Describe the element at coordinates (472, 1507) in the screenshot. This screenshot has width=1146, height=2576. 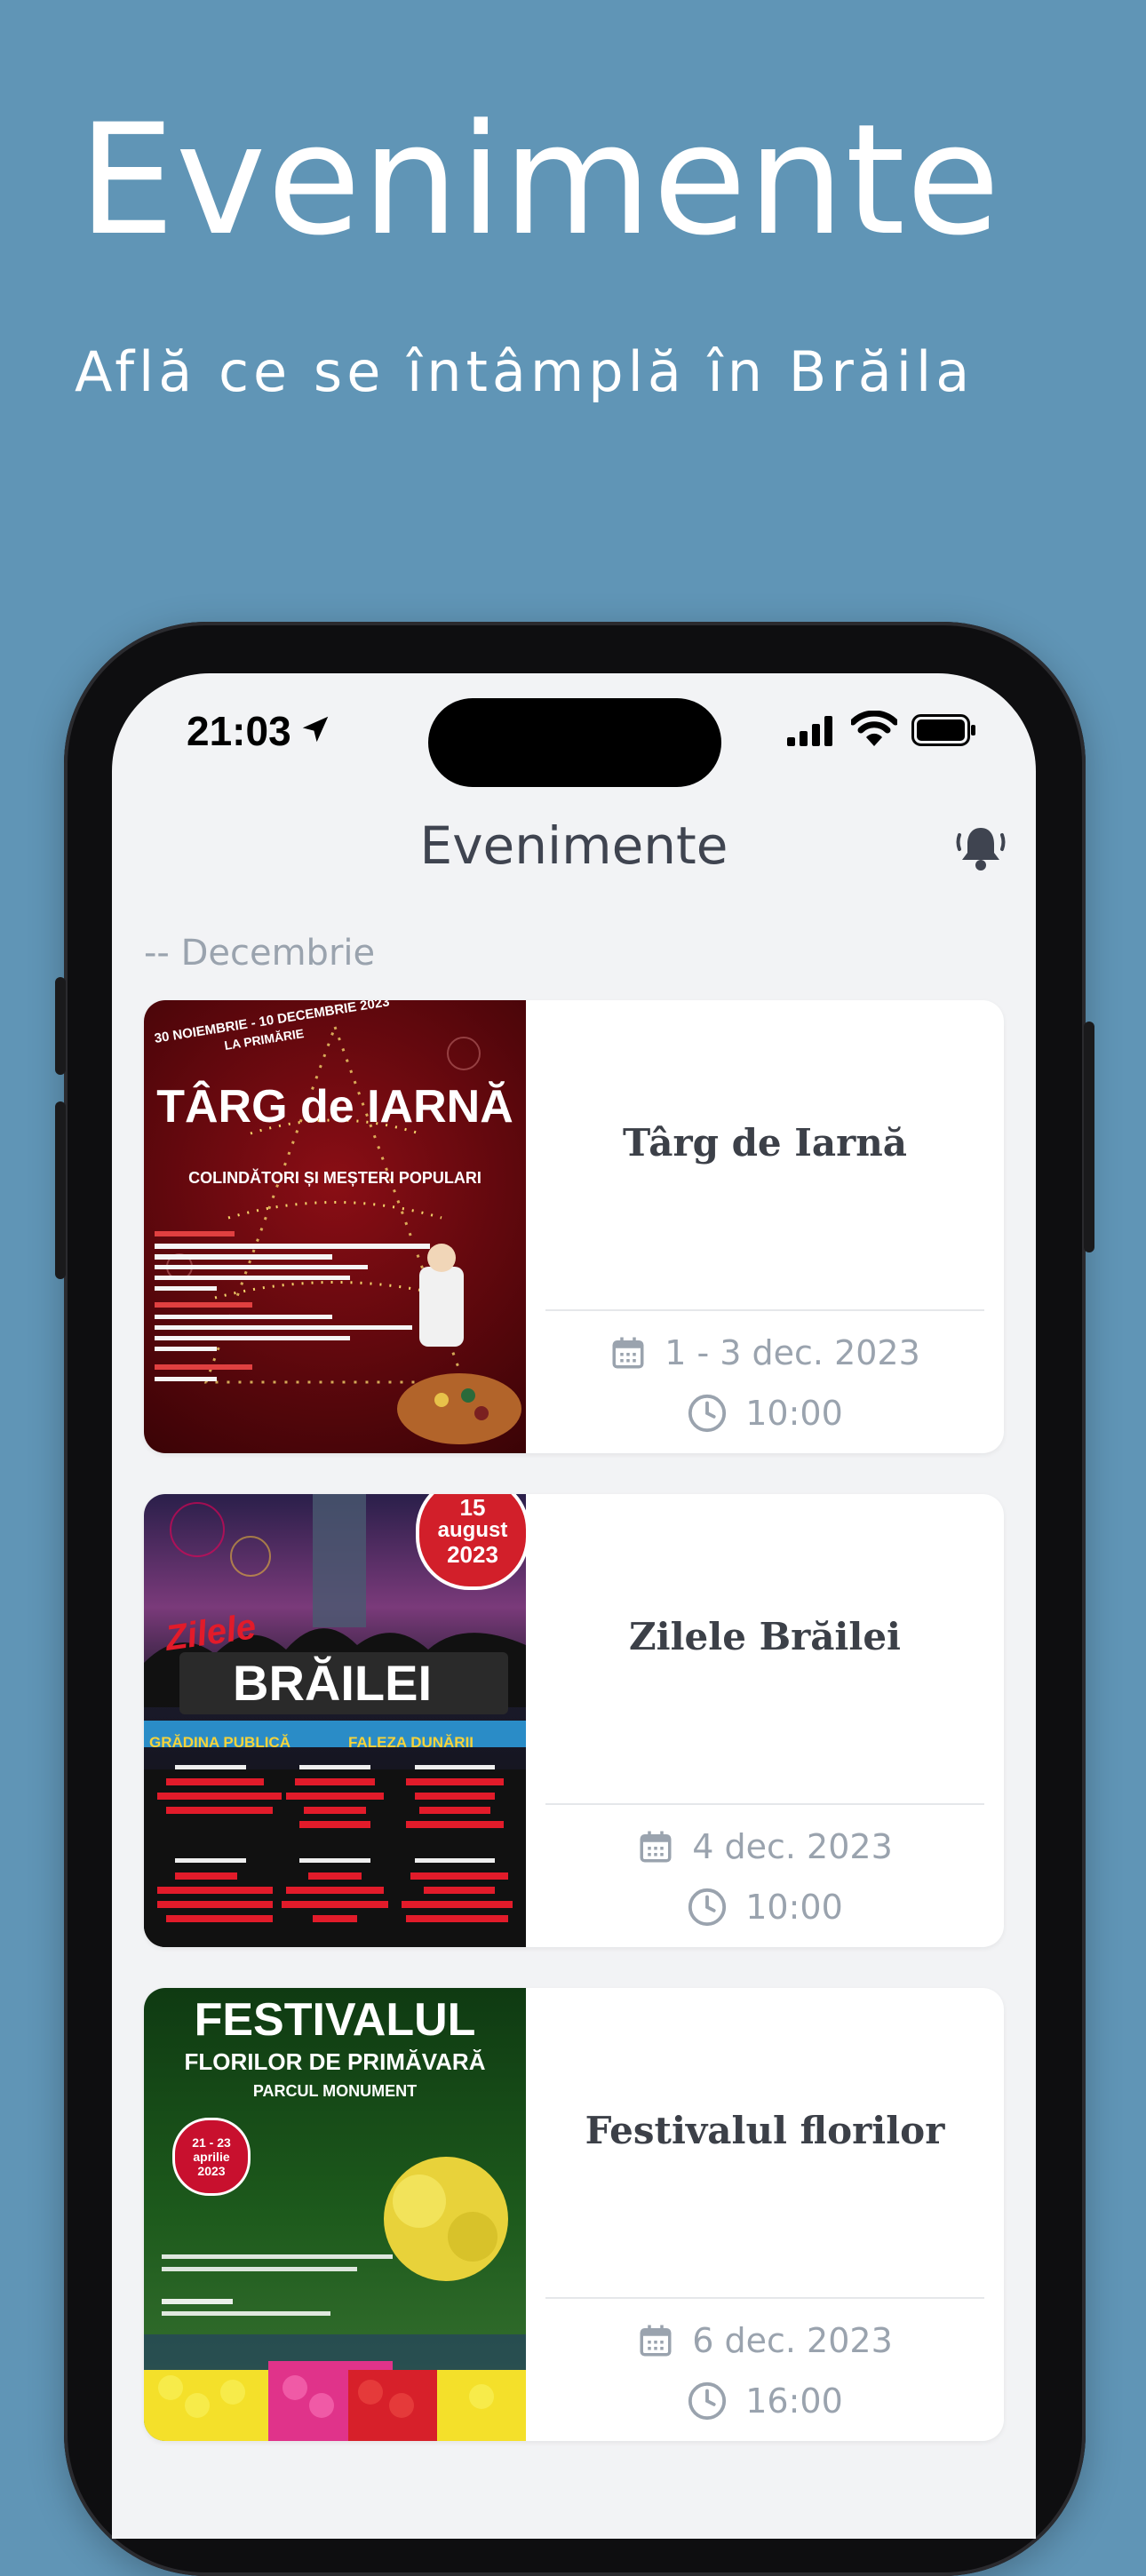
I see `poster-badge-day: 15` at that location.